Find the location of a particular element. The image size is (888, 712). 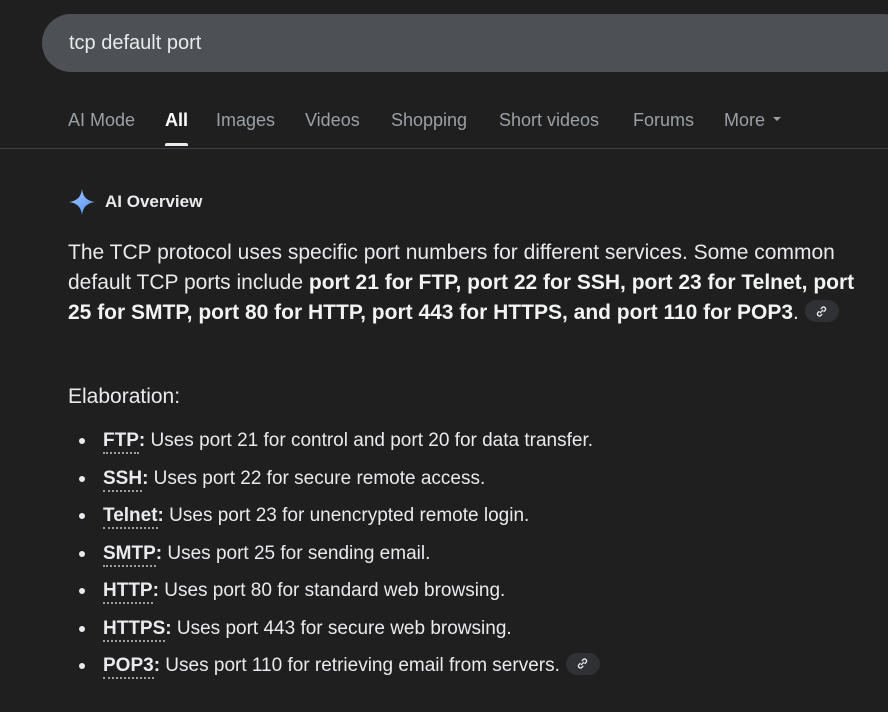

chevron-down-icon is located at coordinates (777, 119).